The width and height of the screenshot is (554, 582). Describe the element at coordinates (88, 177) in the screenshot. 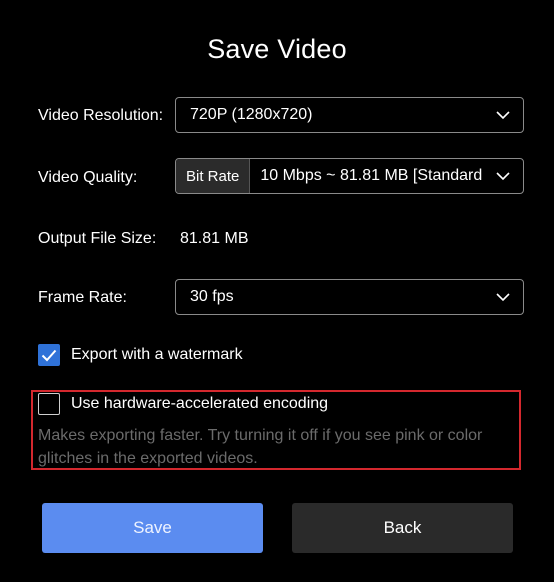

I see `video-quality-label: Video Quality:` at that location.